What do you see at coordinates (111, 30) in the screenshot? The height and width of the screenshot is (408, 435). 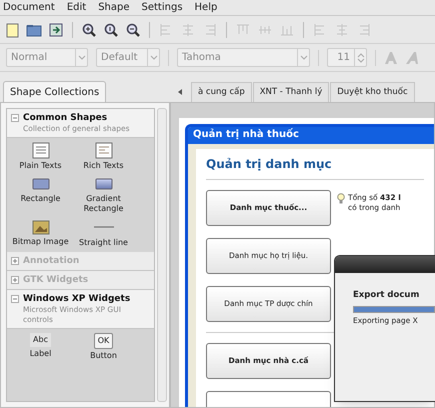 I see `zoom-icon` at bounding box center [111, 30].